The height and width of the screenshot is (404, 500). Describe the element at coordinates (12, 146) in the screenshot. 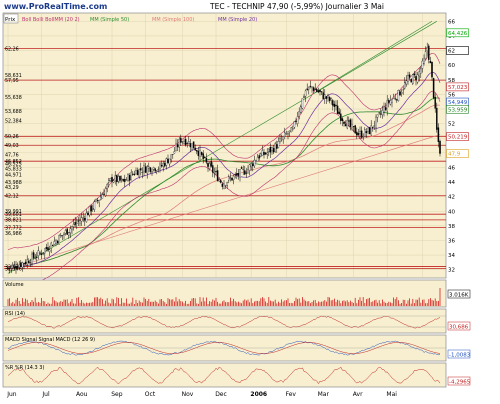

I see `left-level-label: 49,03` at that location.